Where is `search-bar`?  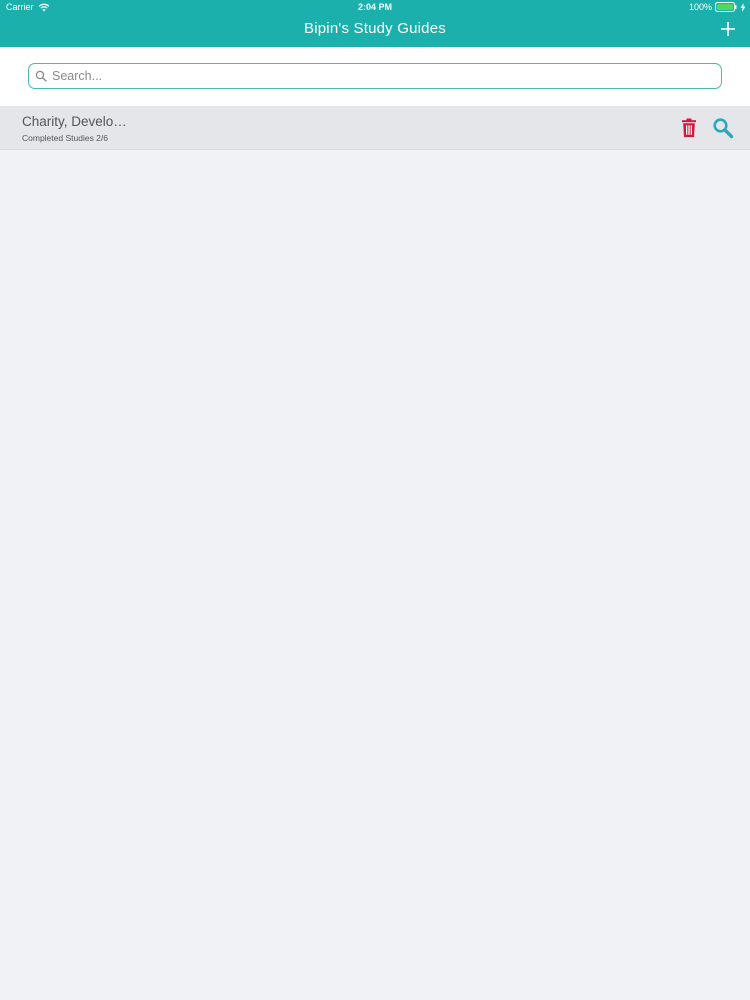
search-bar is located at coordinates (375, 76).